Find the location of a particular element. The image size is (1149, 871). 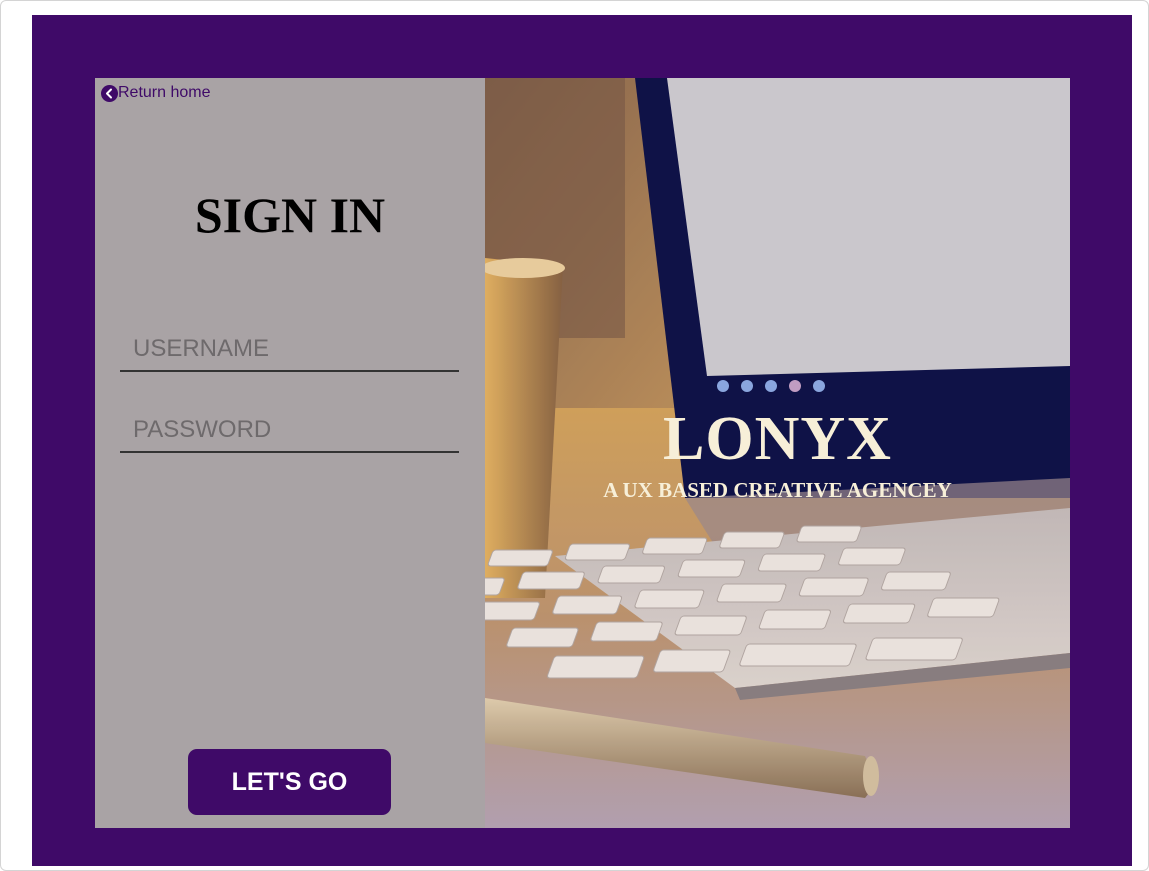

username-input is located at coordinates (289, 350).